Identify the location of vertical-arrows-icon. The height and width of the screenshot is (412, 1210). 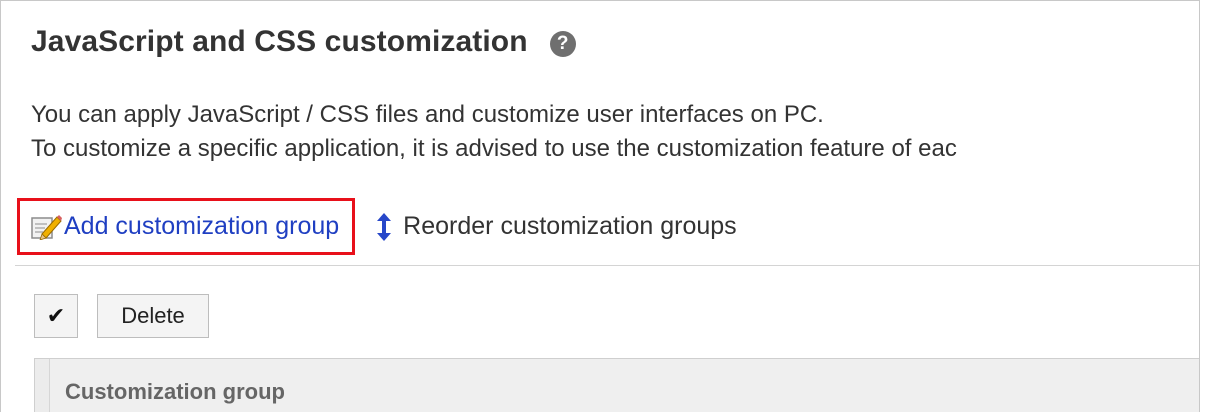
(384, 226).